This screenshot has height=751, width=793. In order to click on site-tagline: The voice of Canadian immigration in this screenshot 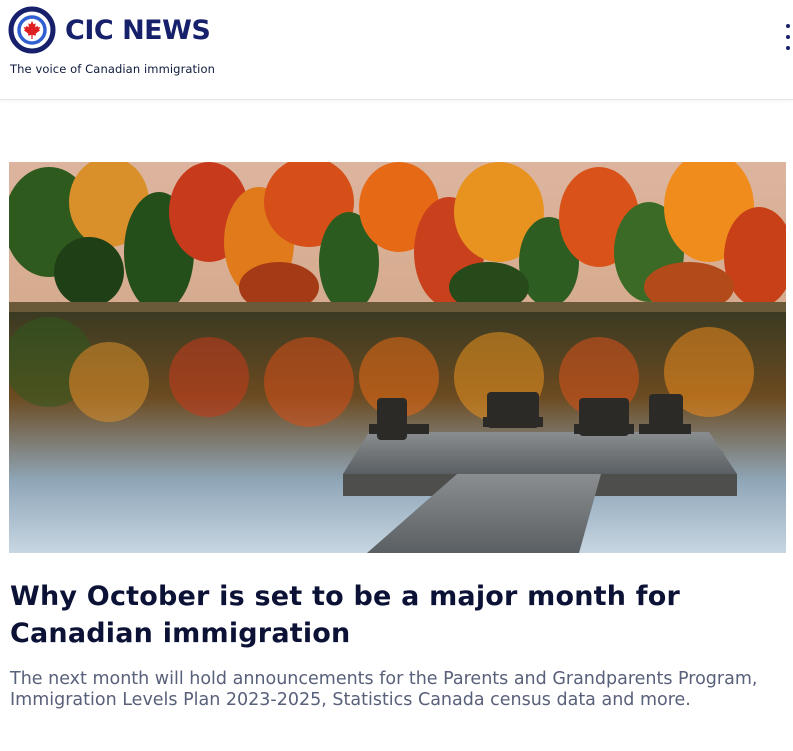, I will do `click(112, 69)`.